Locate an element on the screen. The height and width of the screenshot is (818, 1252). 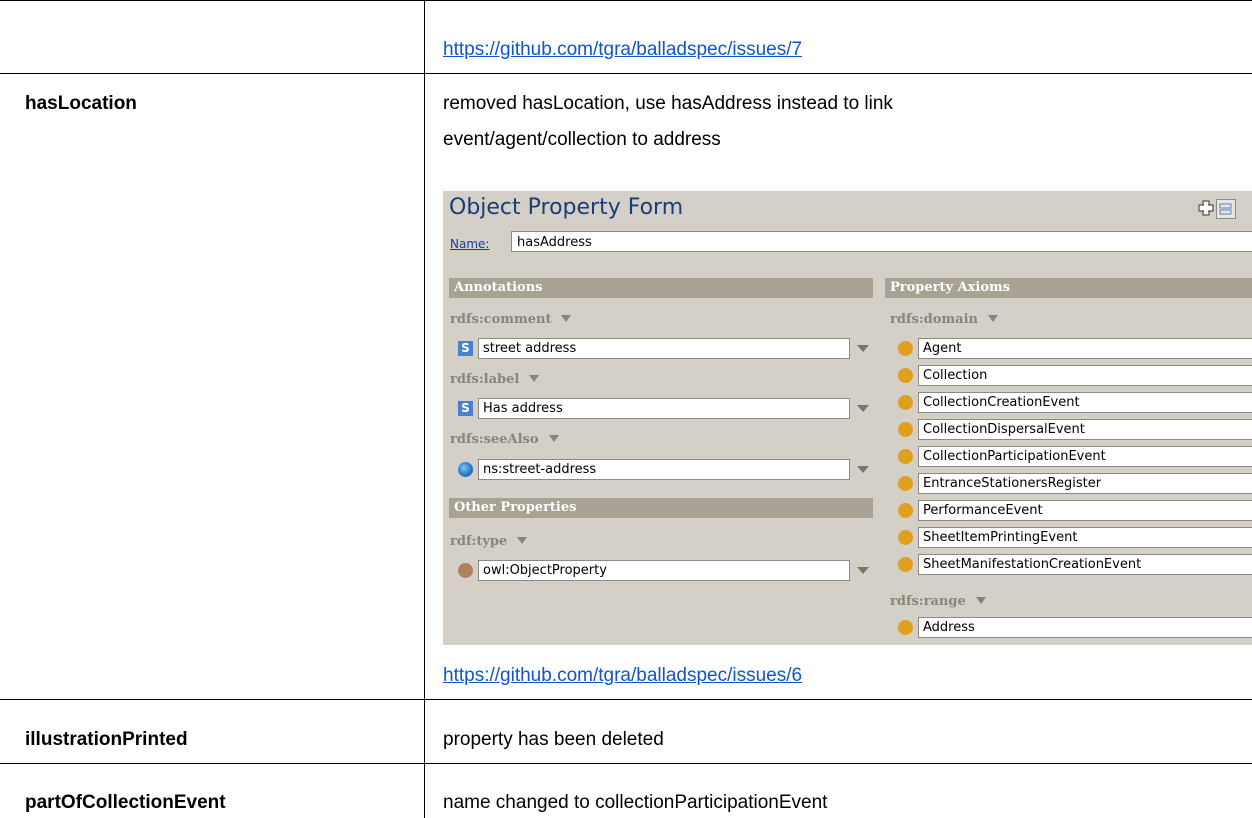
other-properties-header: Other Properties is located at coordinates (661, 508).